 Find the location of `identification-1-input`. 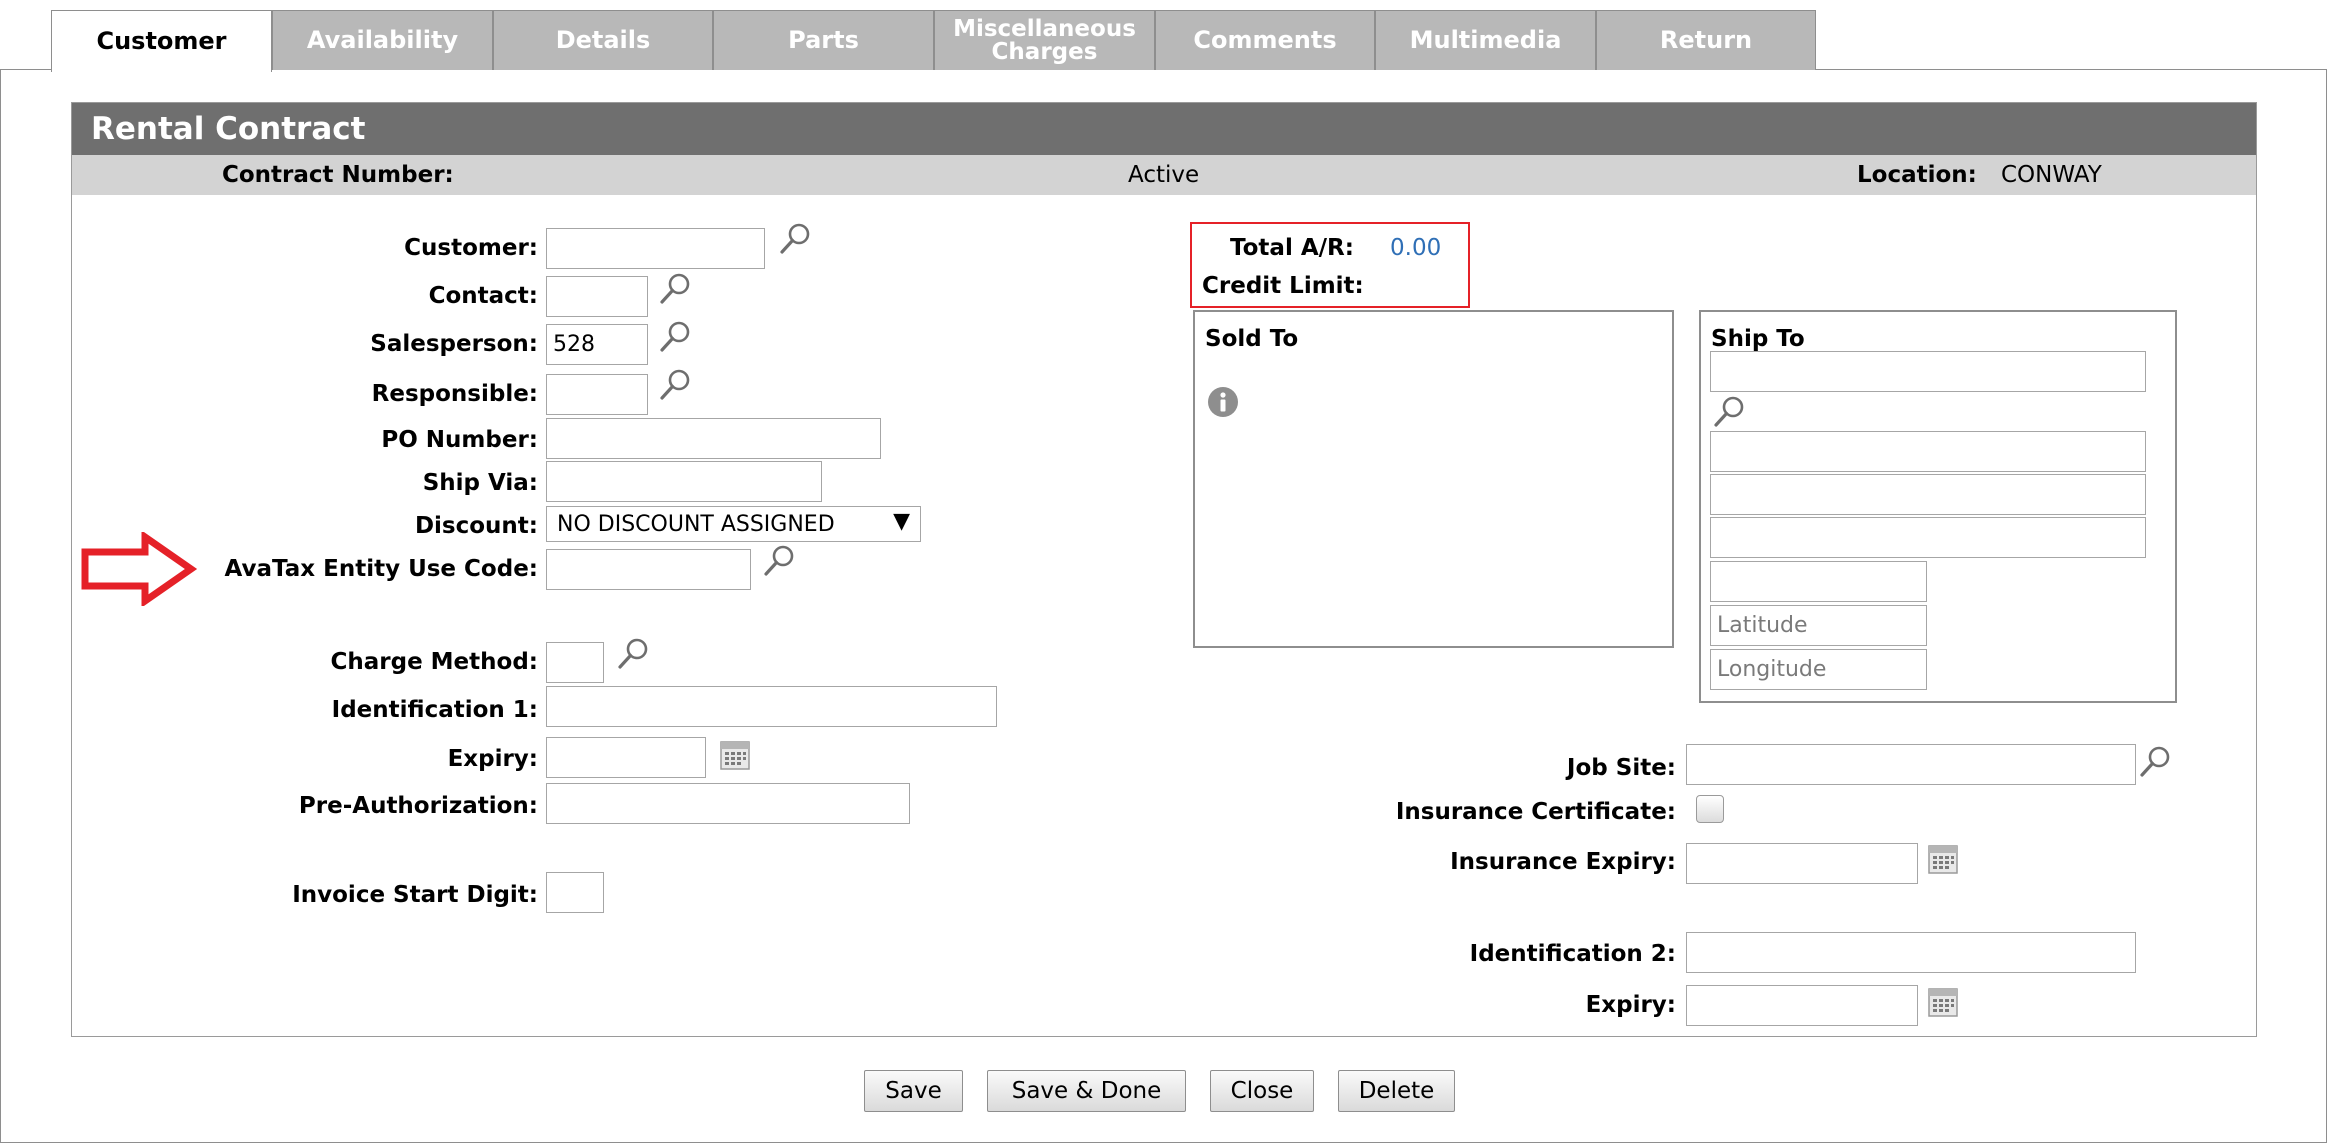

identification-1-input is located at coordinates (771, 706).